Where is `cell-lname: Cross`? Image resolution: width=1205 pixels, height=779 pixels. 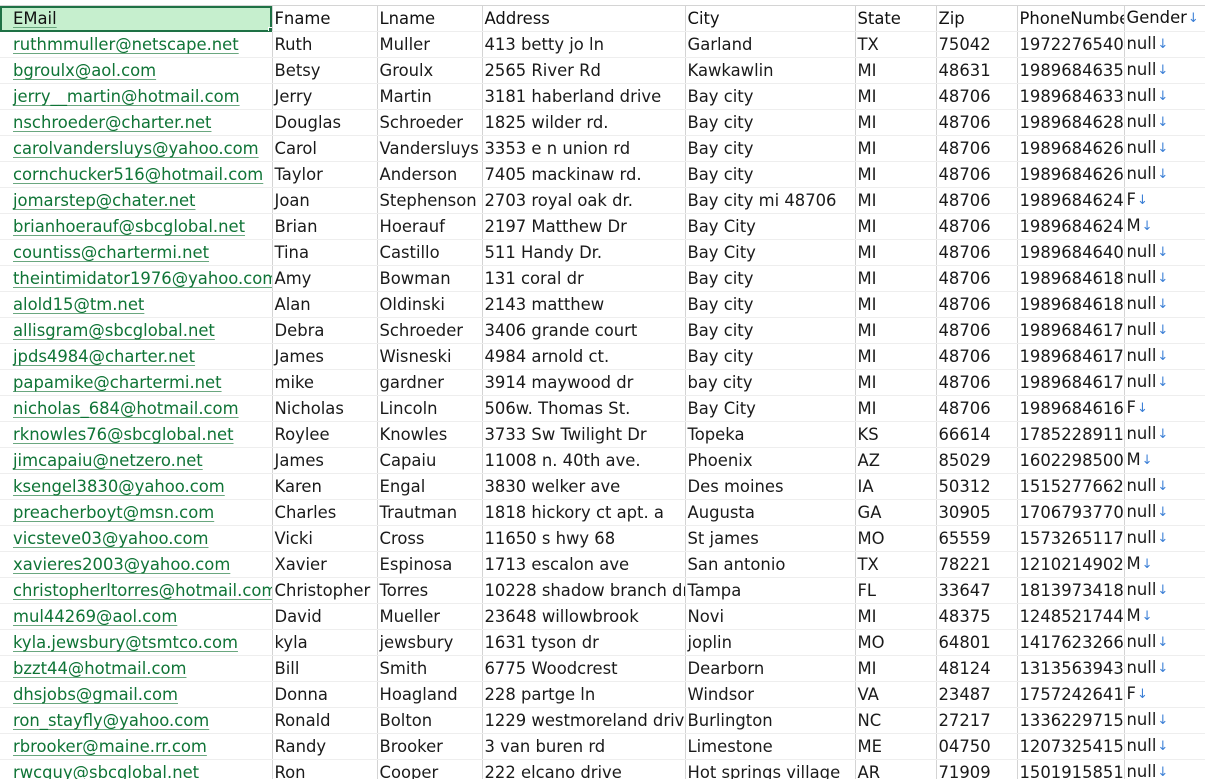 cell-lname: Cross is located at coordinates (429, 539).